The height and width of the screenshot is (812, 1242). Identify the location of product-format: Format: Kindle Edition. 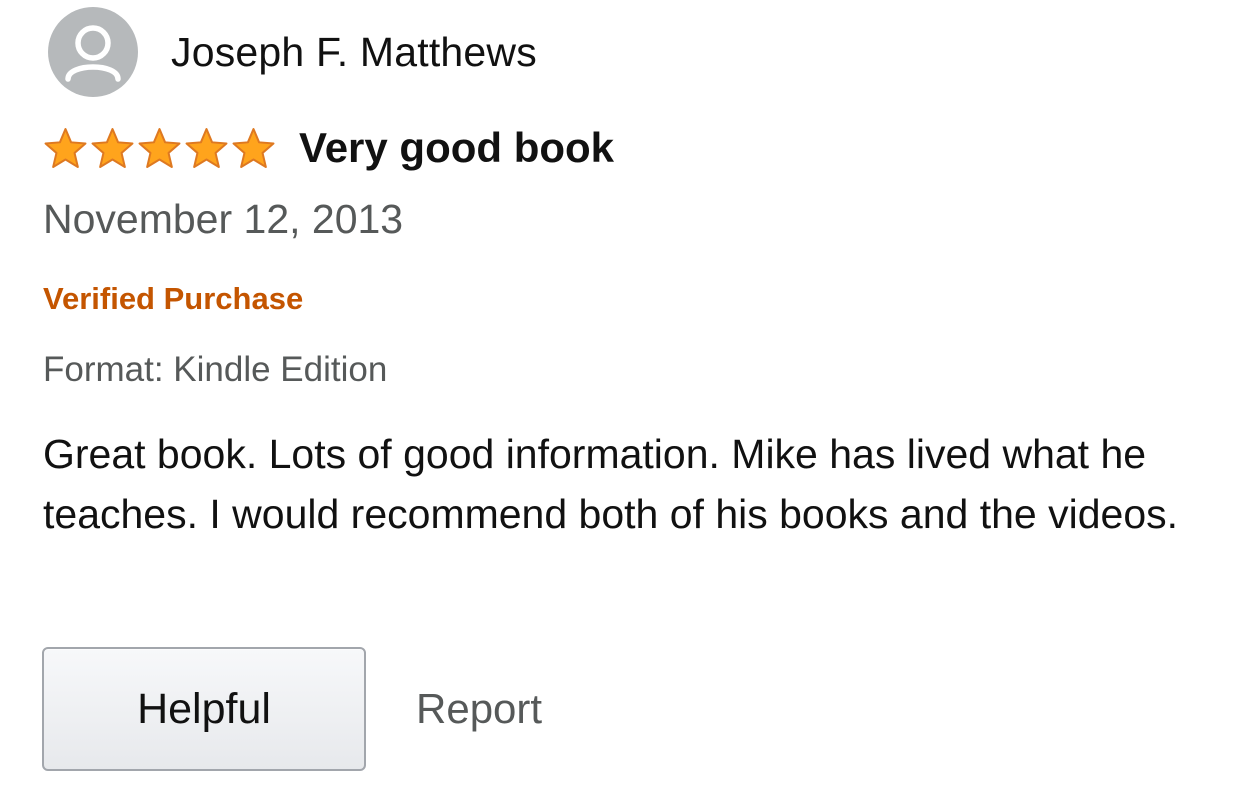
(215, 369).